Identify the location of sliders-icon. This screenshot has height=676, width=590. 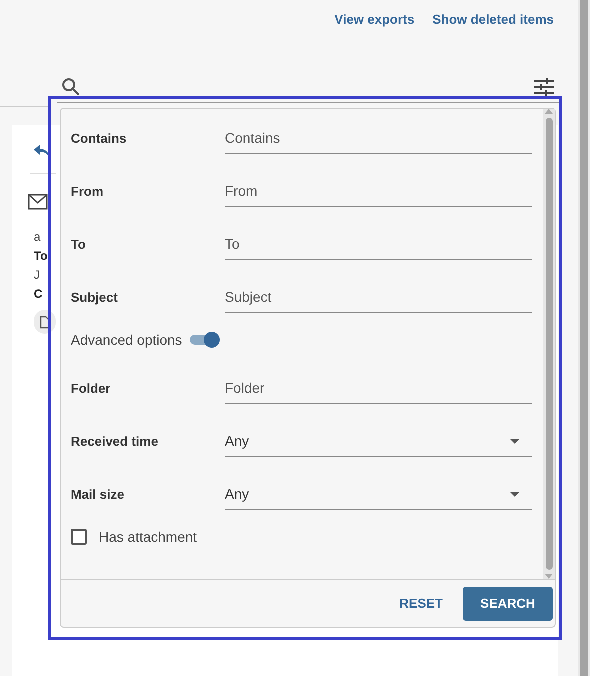
(544, 87).